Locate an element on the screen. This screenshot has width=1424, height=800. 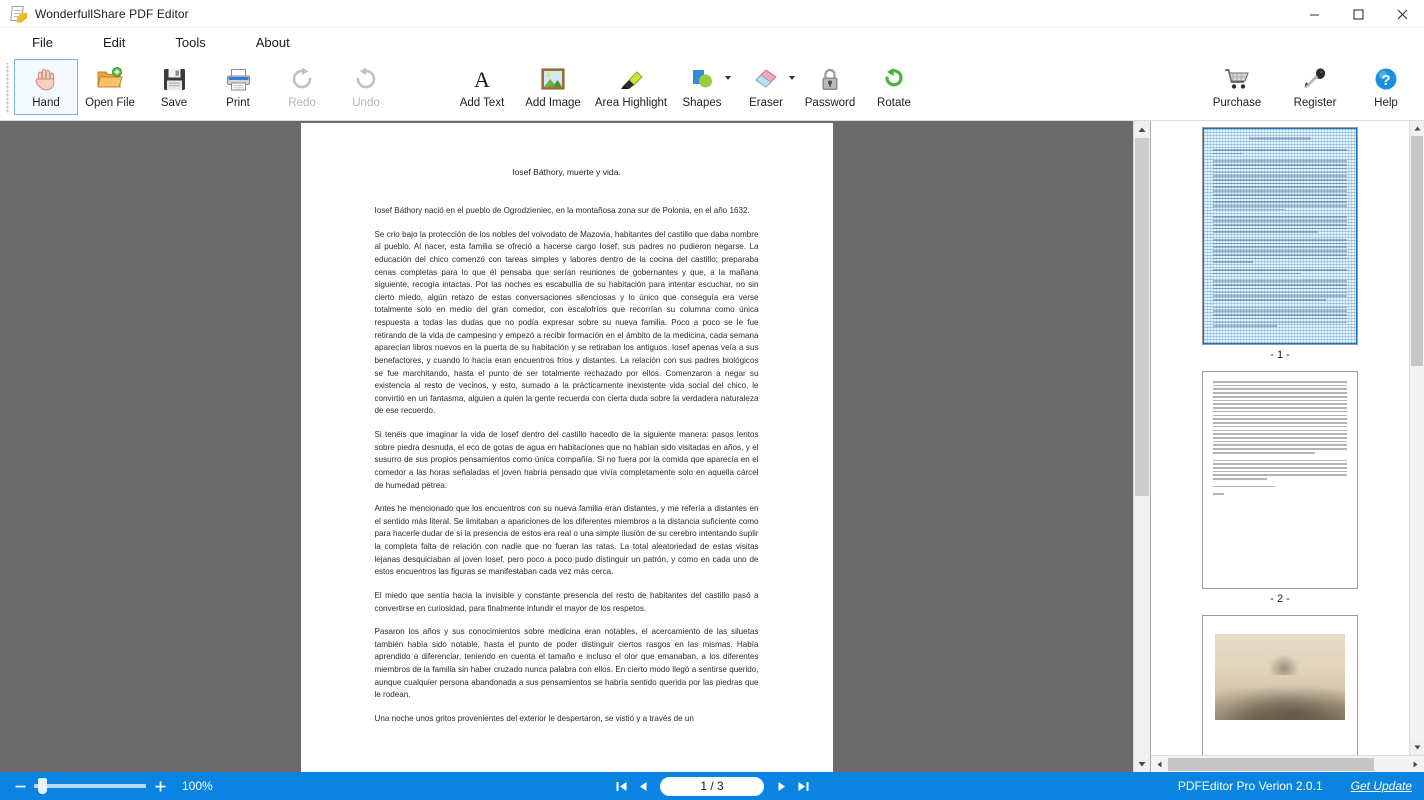
rotate-button: Rotate is located at coordinates (894, 87).